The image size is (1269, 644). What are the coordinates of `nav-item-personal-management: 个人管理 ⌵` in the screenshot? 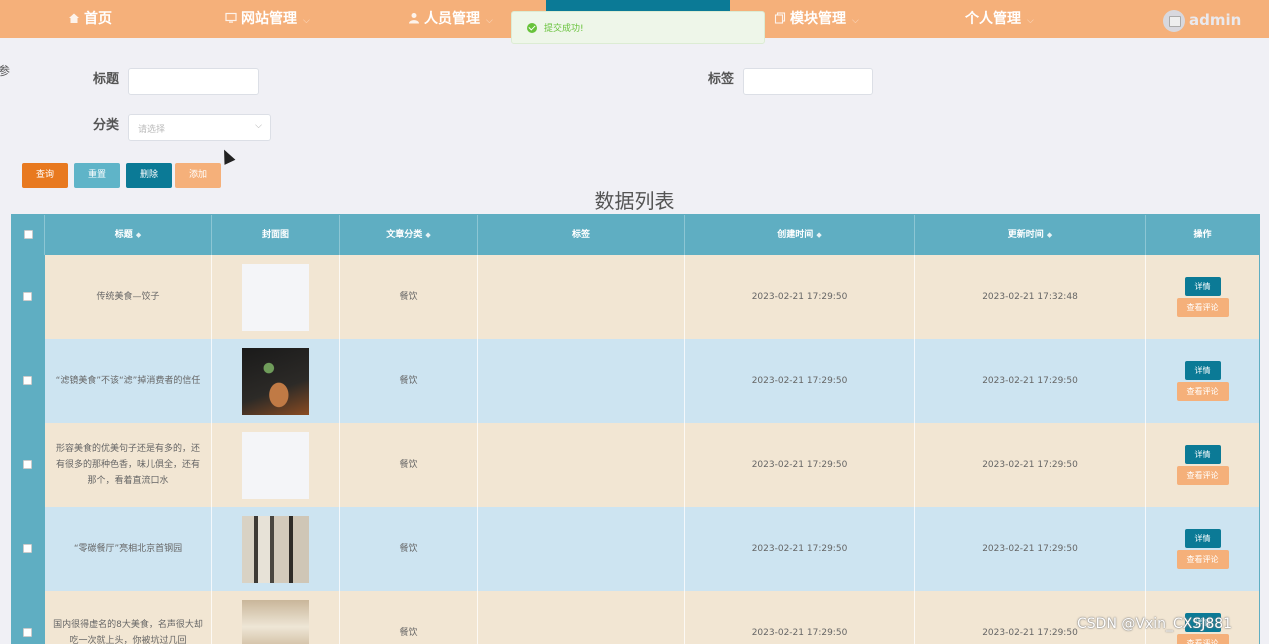 It's located at (999, 19).